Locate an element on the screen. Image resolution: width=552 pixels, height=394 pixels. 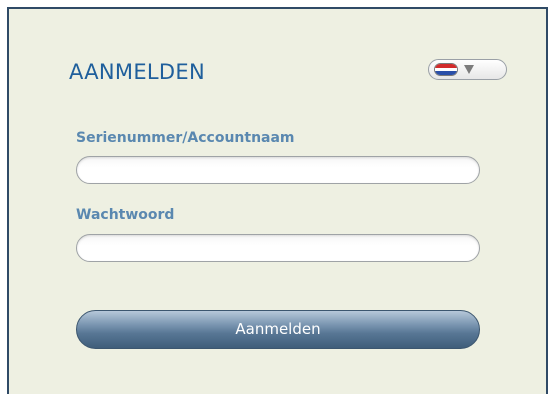
netherlands-flag-icon is located at coordinates (446, 69).